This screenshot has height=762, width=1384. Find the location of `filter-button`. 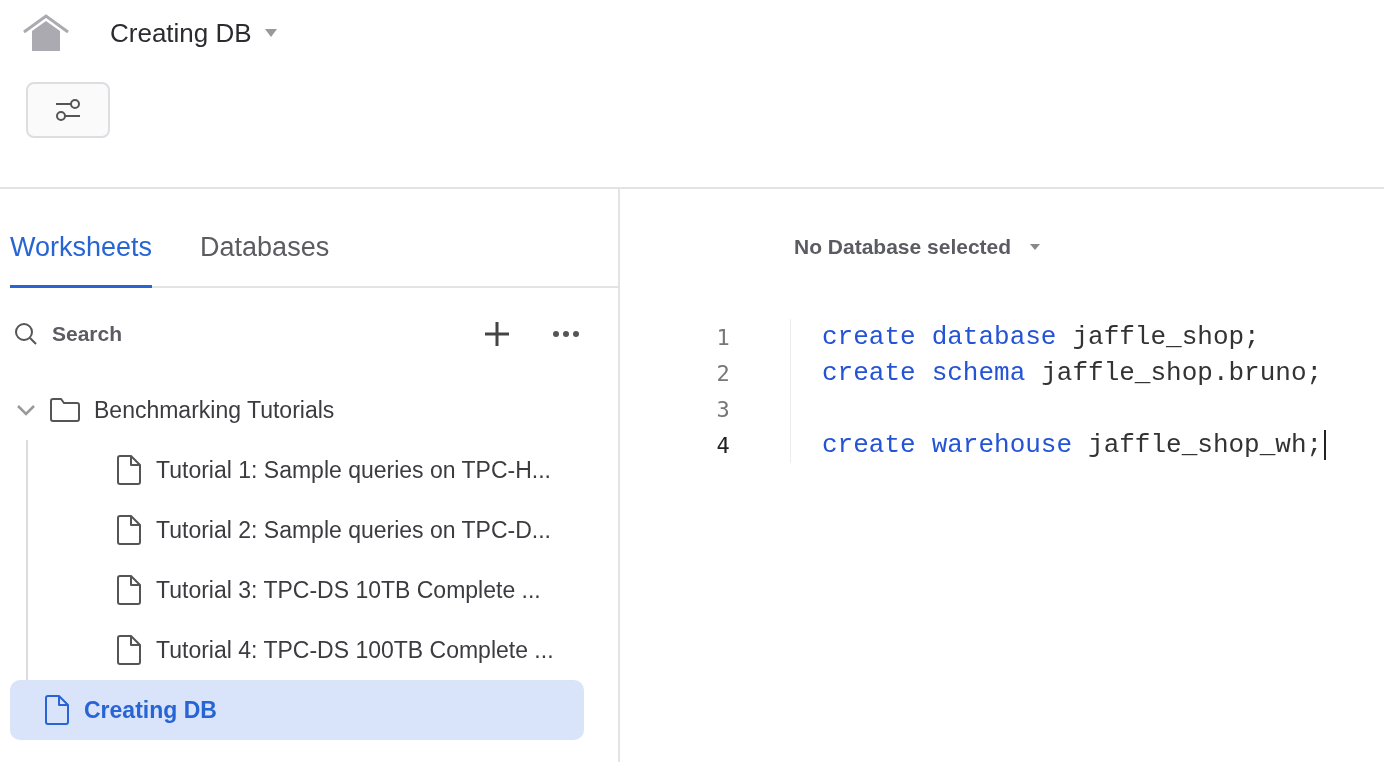

filter-button is located at coordinates (68, 110).